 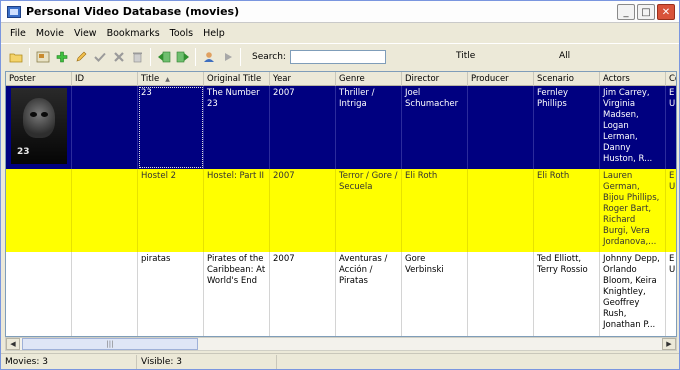 I want to click on column-header-title: Title ▲, so click(x=171, y=79).